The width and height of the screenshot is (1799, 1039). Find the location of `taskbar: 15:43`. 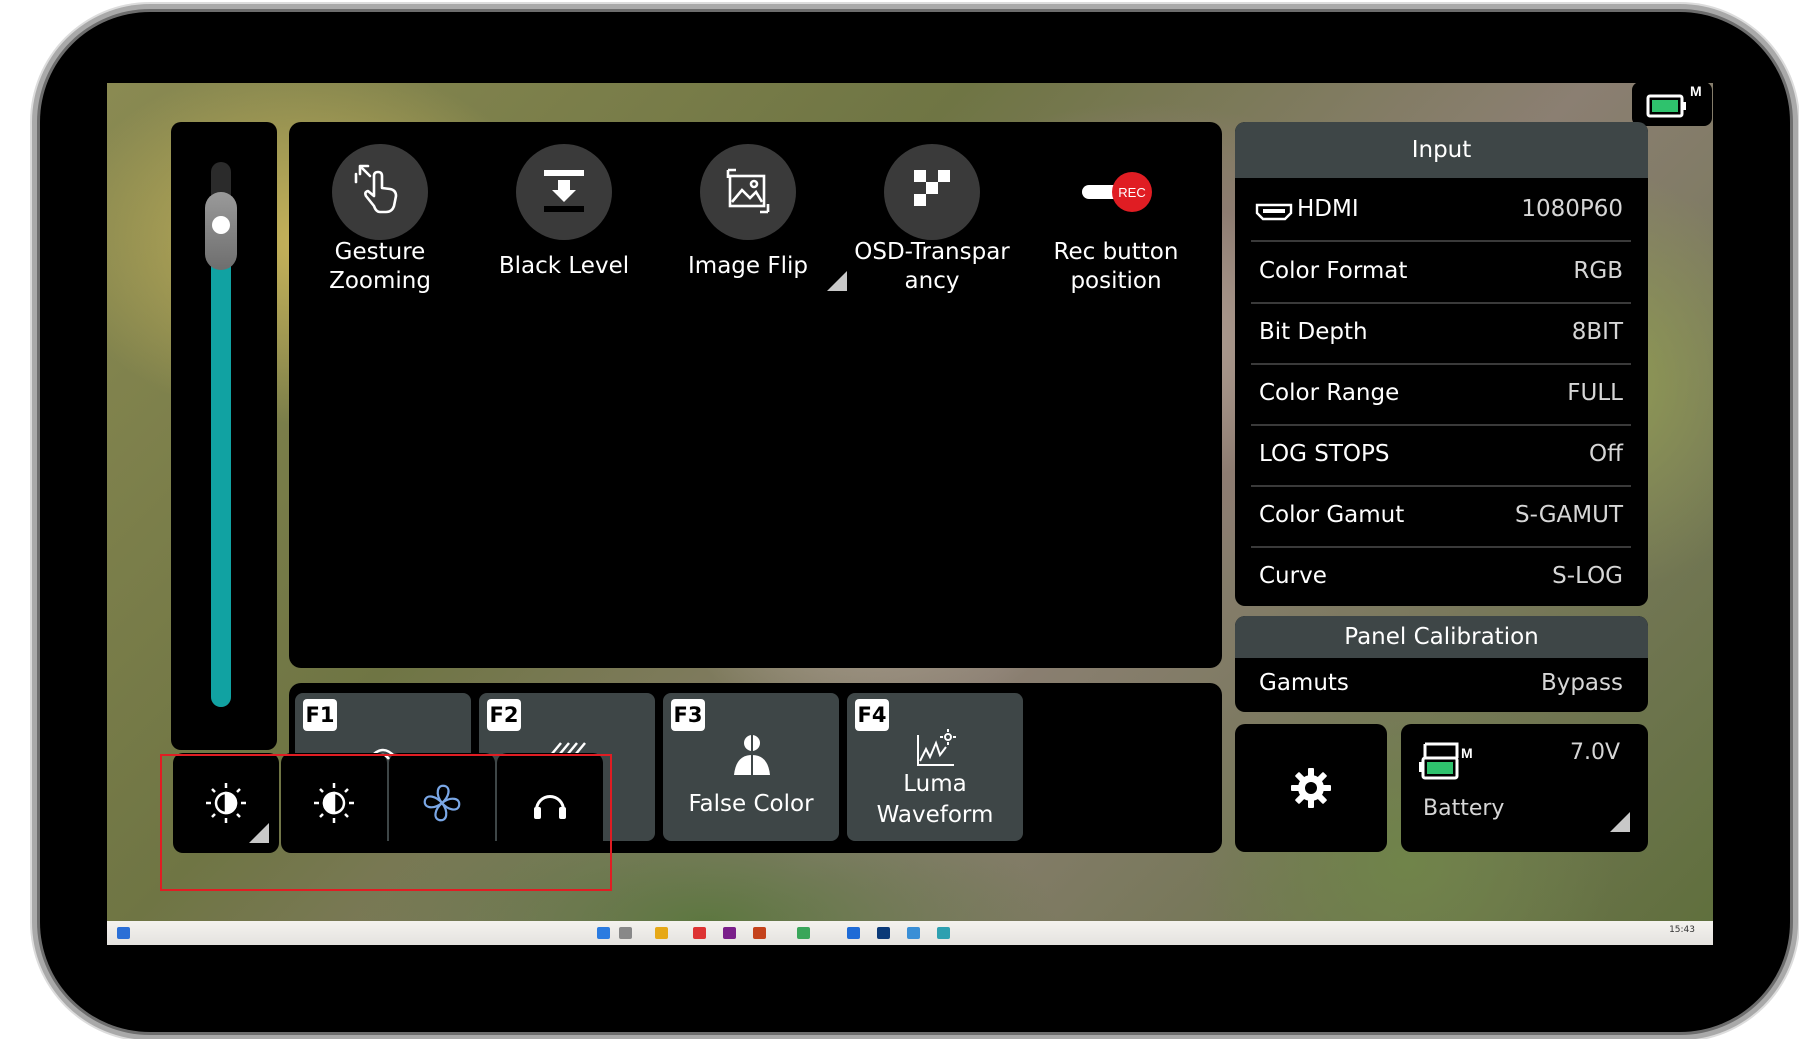

taskbar: 15:43 is located at coordinates (910, 933).